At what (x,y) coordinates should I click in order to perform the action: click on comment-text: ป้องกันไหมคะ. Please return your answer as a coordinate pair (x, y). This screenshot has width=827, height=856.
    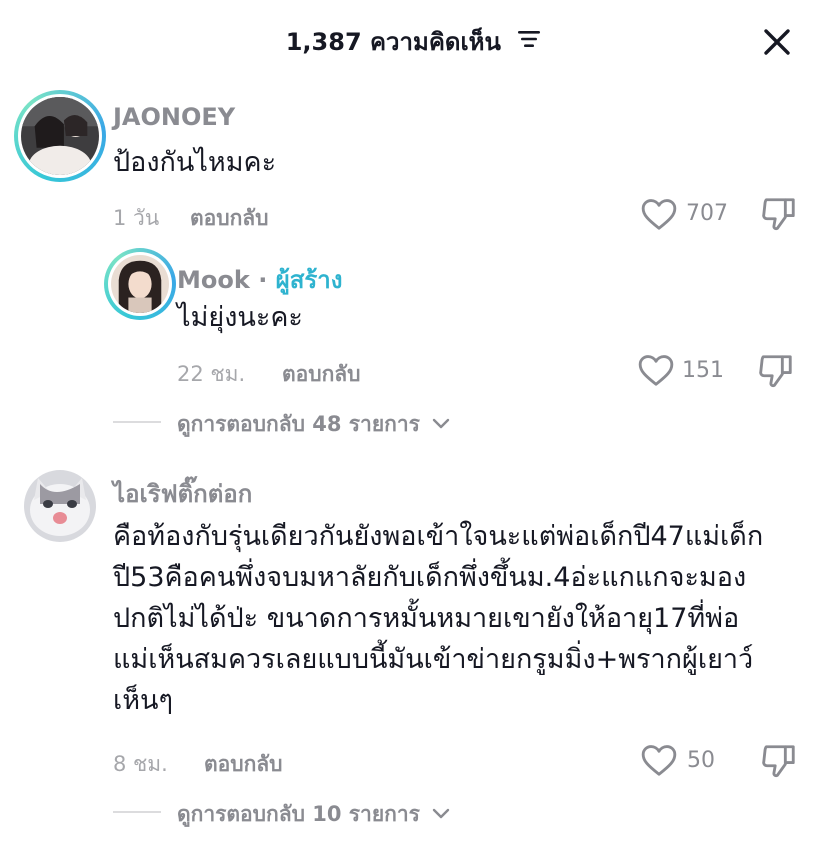
    Looking at the image, I should click on (195, 162).